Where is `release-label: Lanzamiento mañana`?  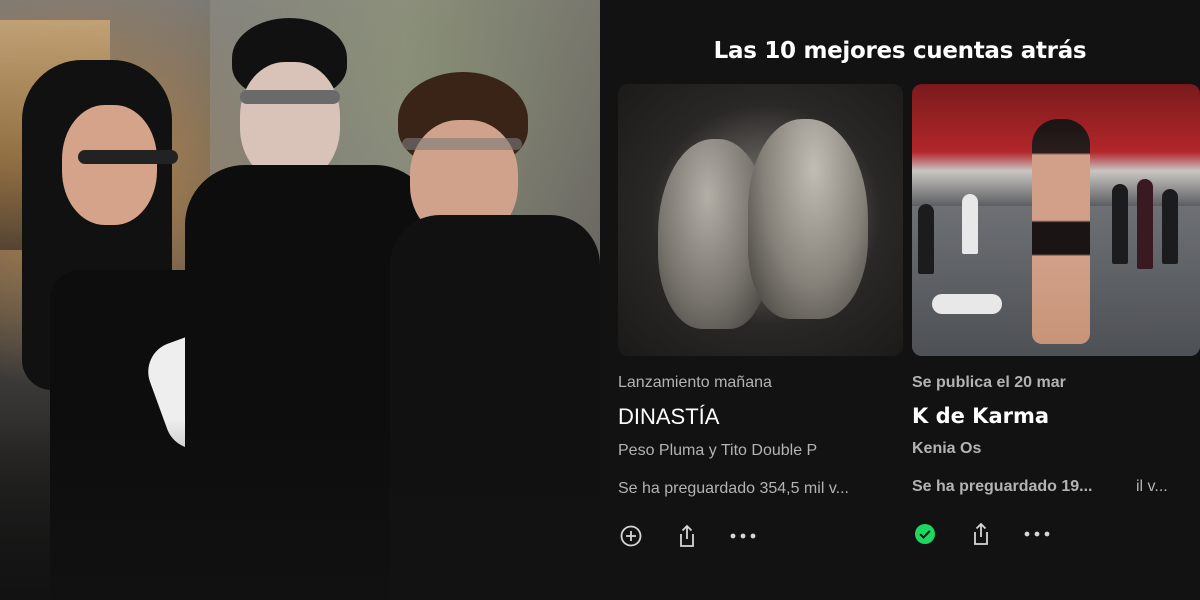
release-label: Lanzamiento mañana is located at coordinates (695, 382).